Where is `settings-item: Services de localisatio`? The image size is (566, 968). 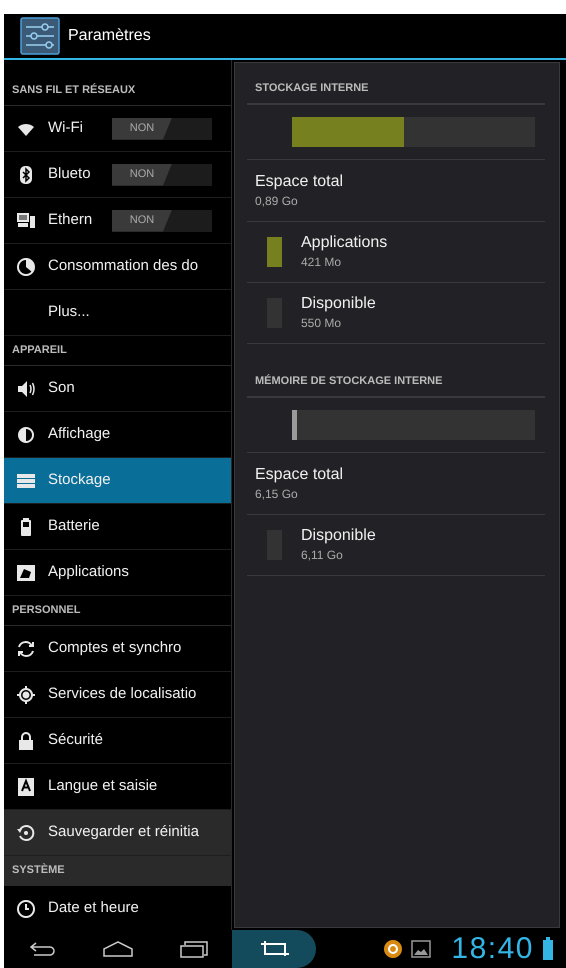
settings-item: Services de localisatio is located at coordinates (117, 695).